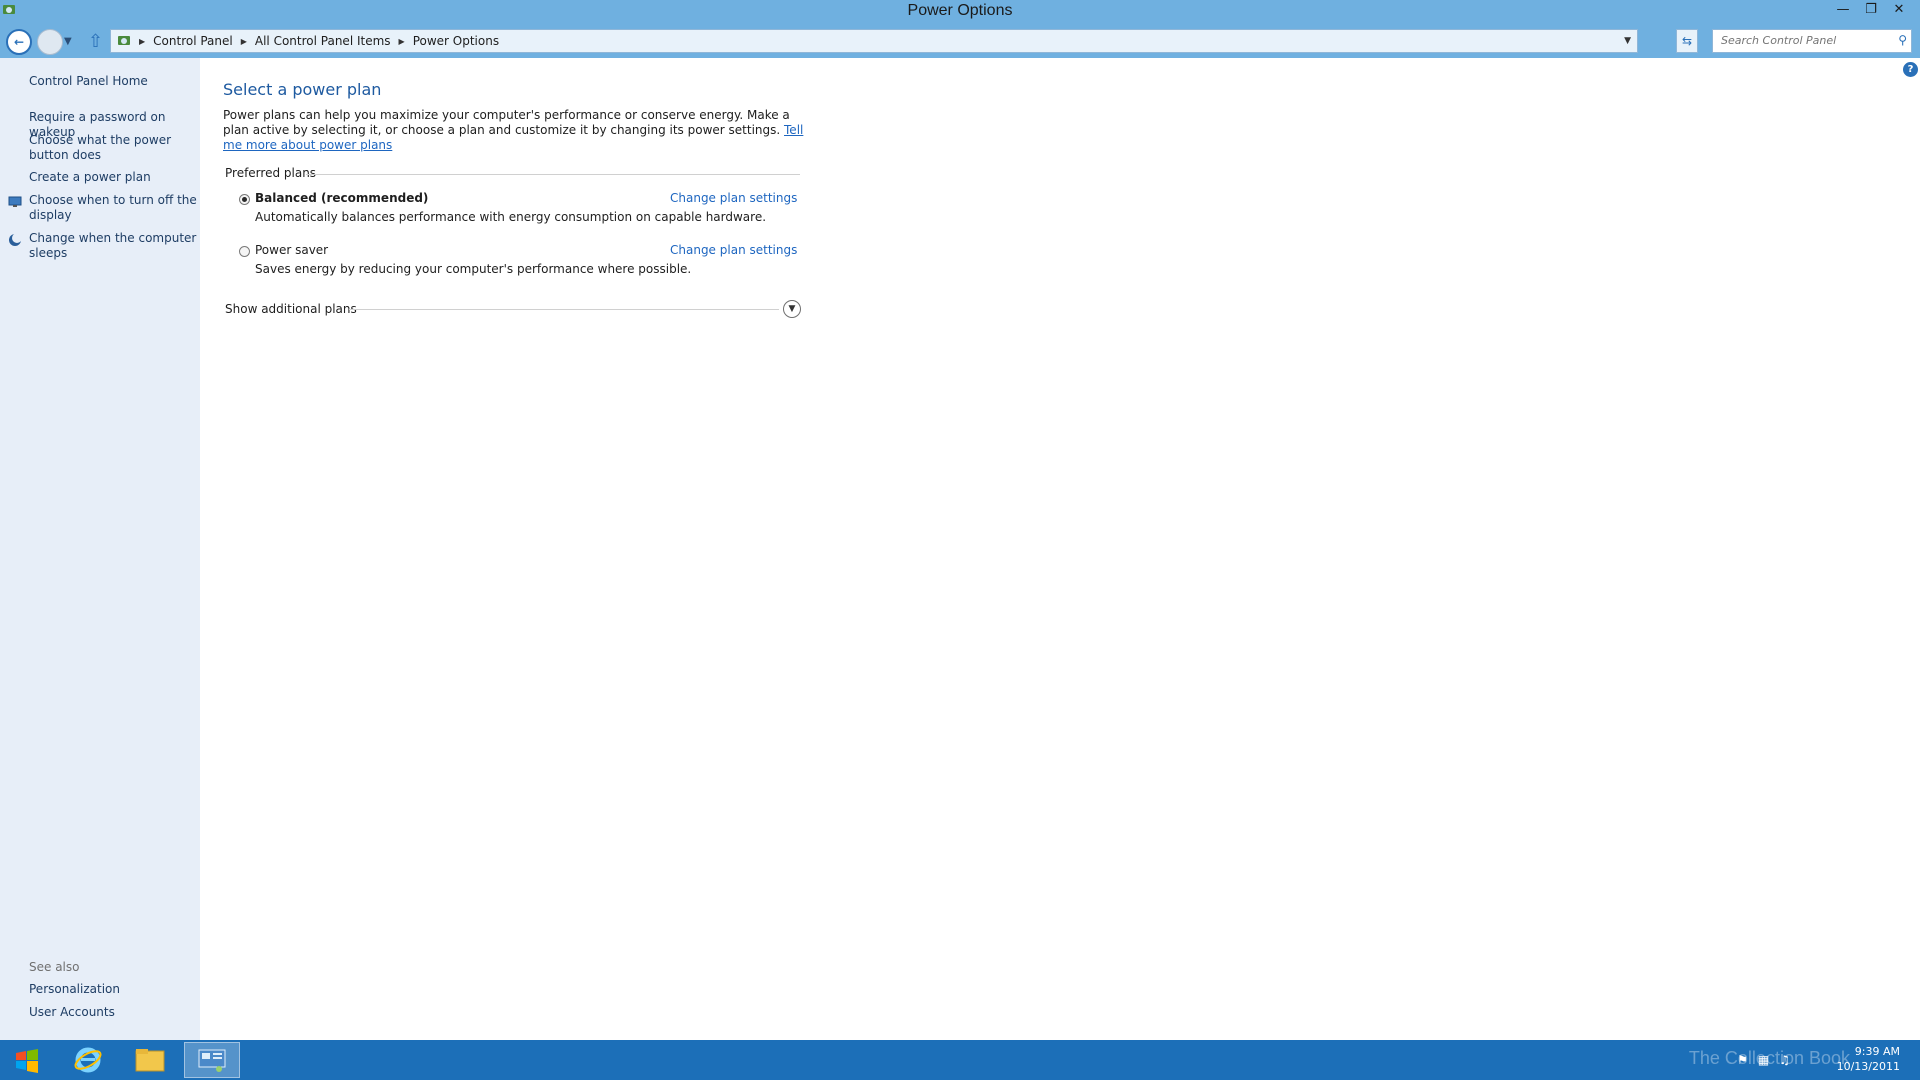  What do you see at coordinates (291, 309) in the screenshot?
I see `show-additional-plans-label: Show additional plans` at bounding box center [291, 309].